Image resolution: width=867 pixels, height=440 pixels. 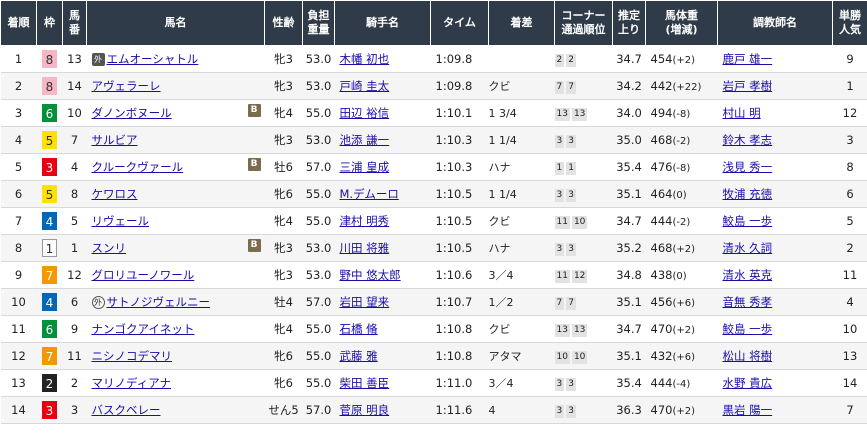 What do you see at coordinates (18, 356) in the screenshot?
I see `rank-cell: 12` at bounding box center [18, 356].